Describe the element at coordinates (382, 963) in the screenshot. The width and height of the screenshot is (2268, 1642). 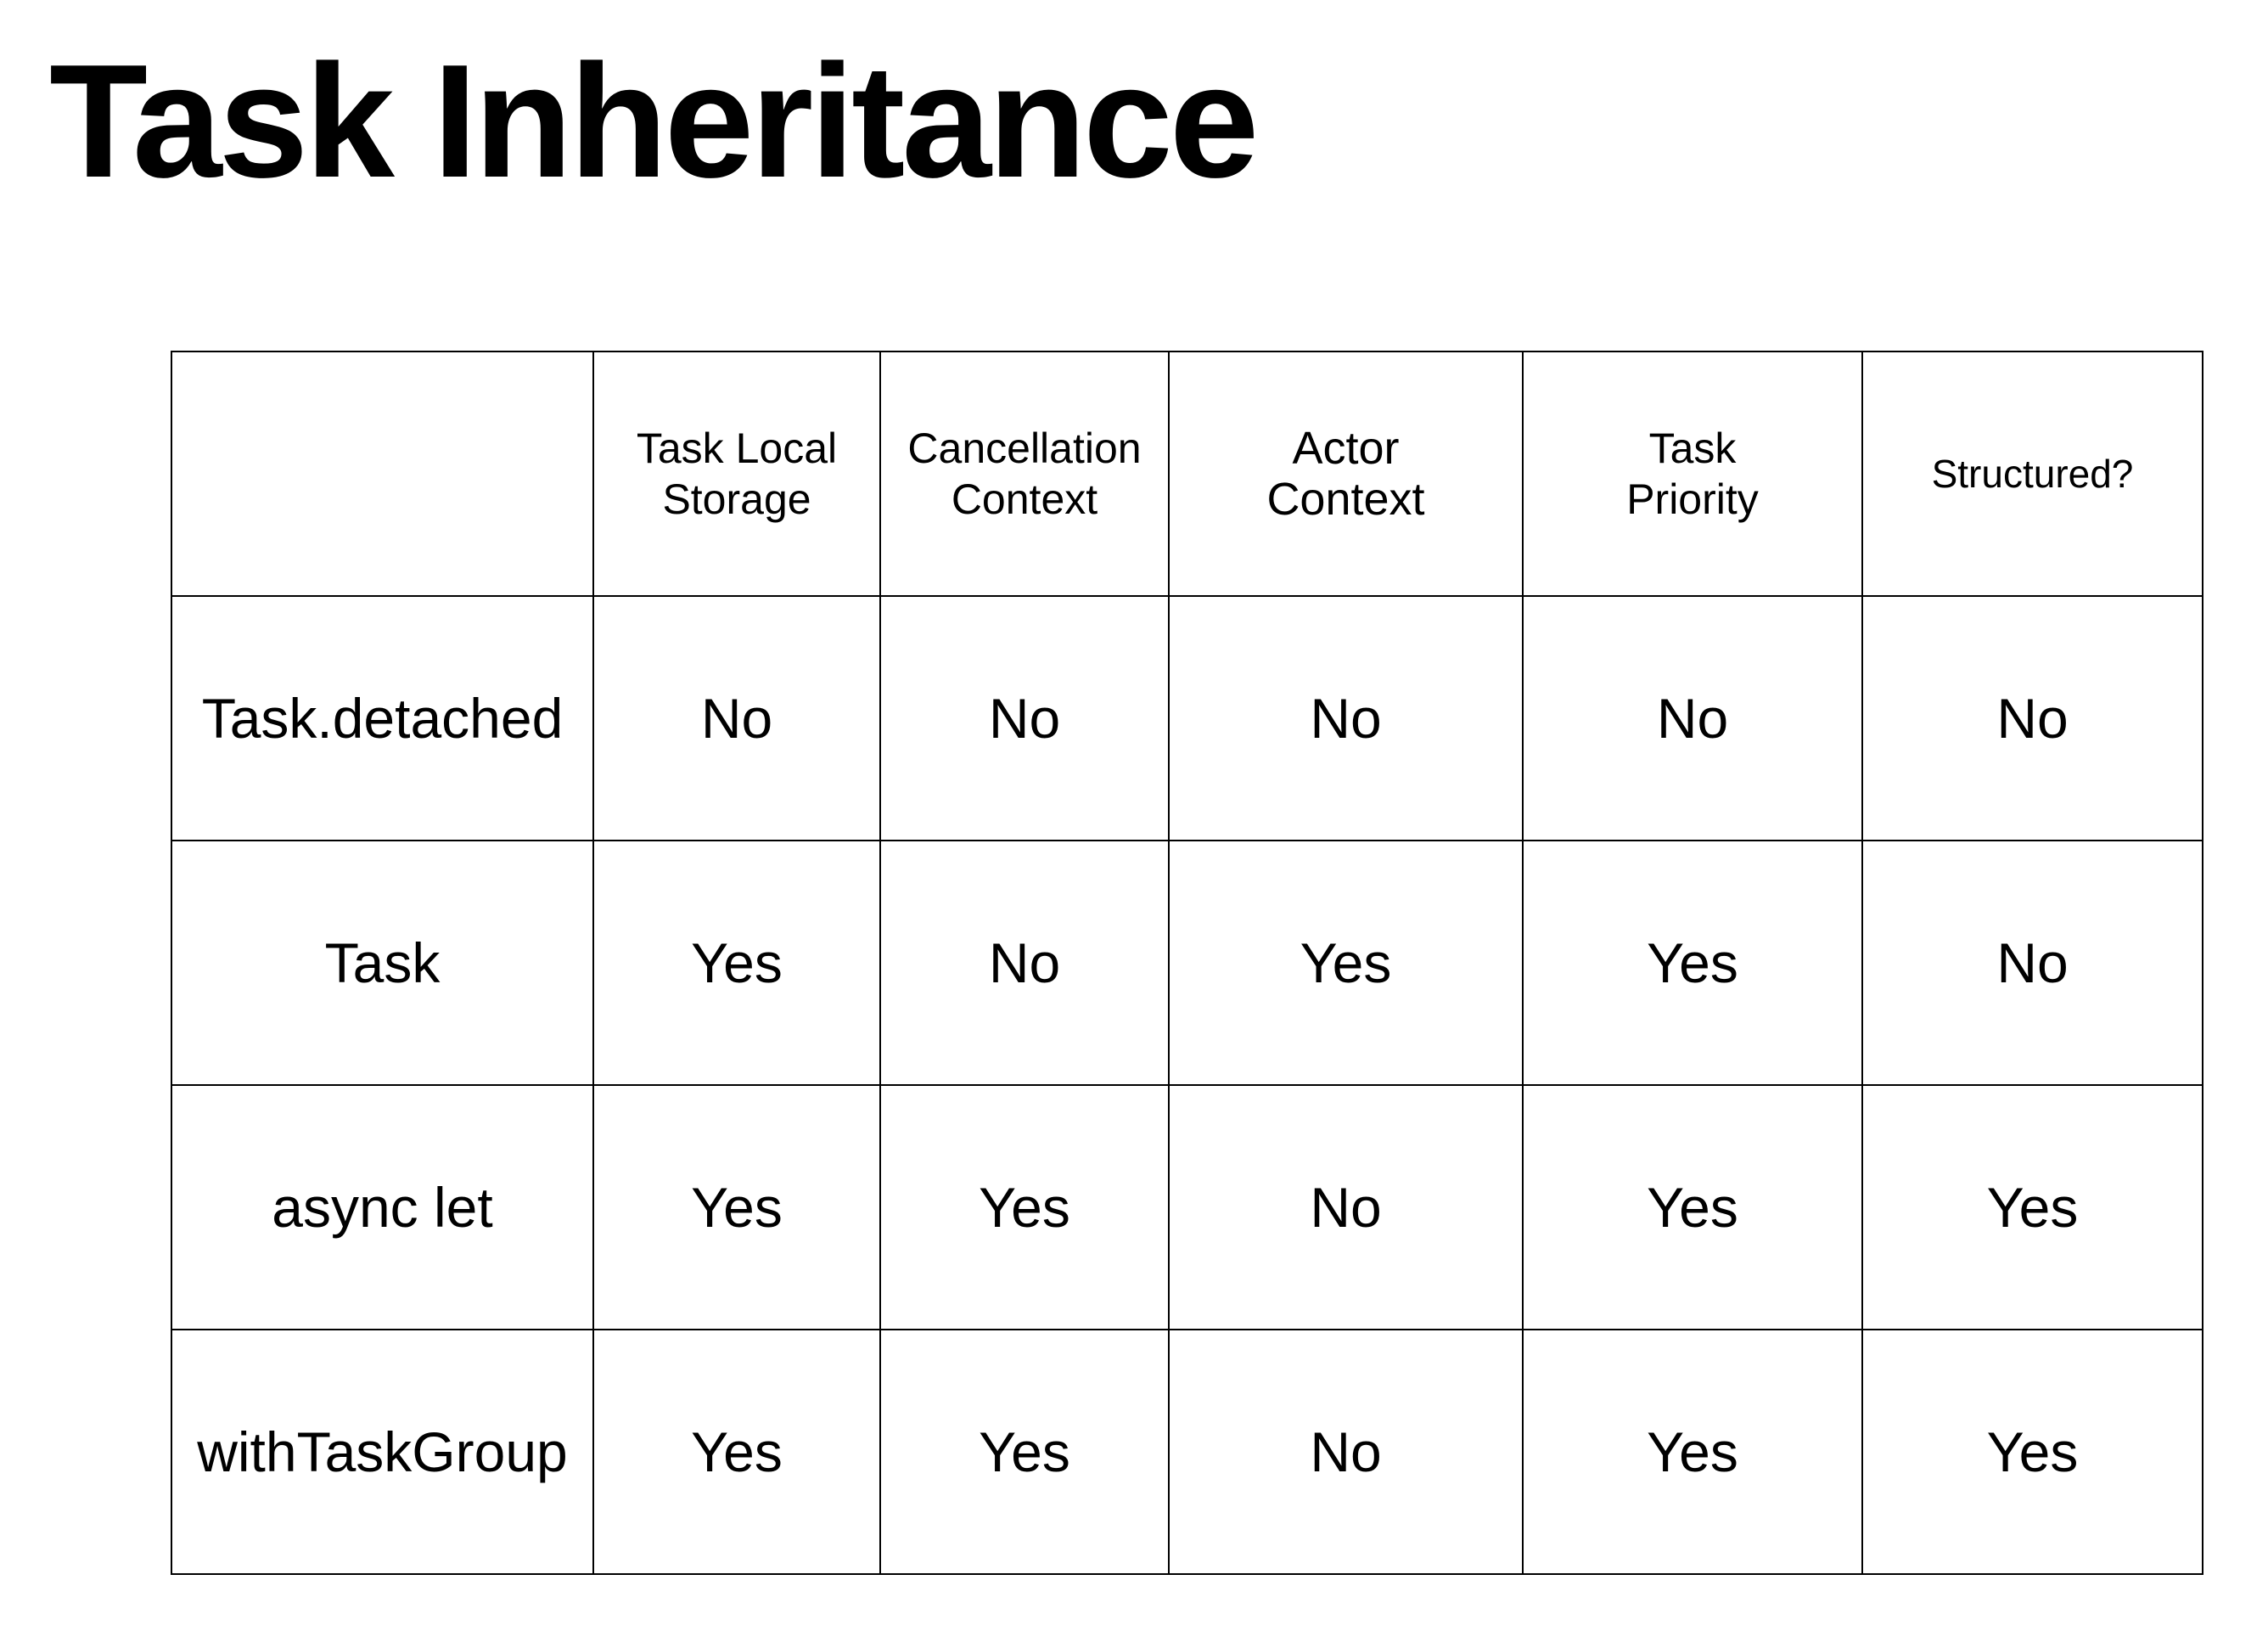
I see `row-label: Task` at that location.